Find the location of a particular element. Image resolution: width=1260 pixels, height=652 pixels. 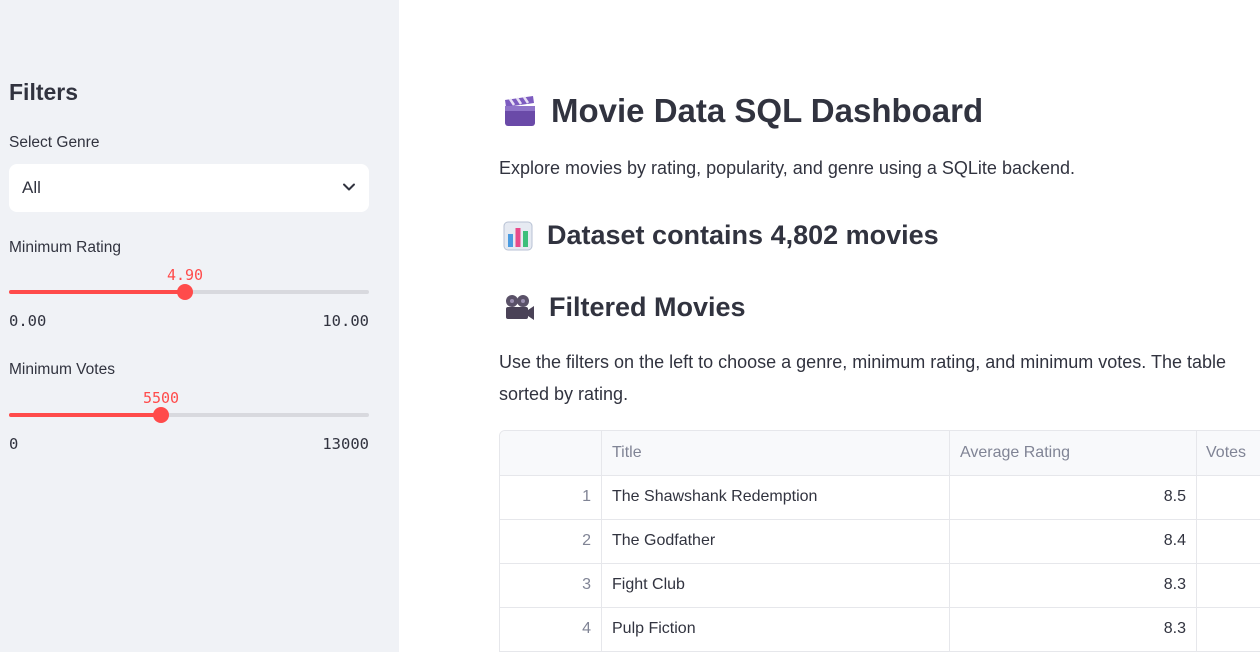

votes-slider-value: 5500 is located at coordinates (161, 398).